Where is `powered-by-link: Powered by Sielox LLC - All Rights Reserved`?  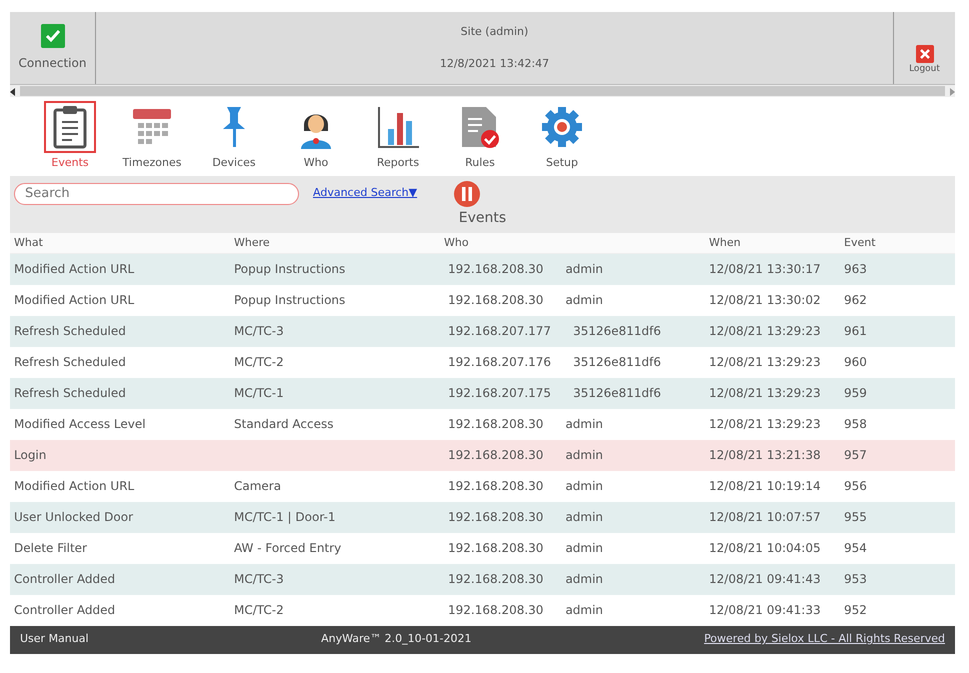
powered-by-link: Powered by Sielox LLC - All Rights Reserved is located at coordinates (824, 639).